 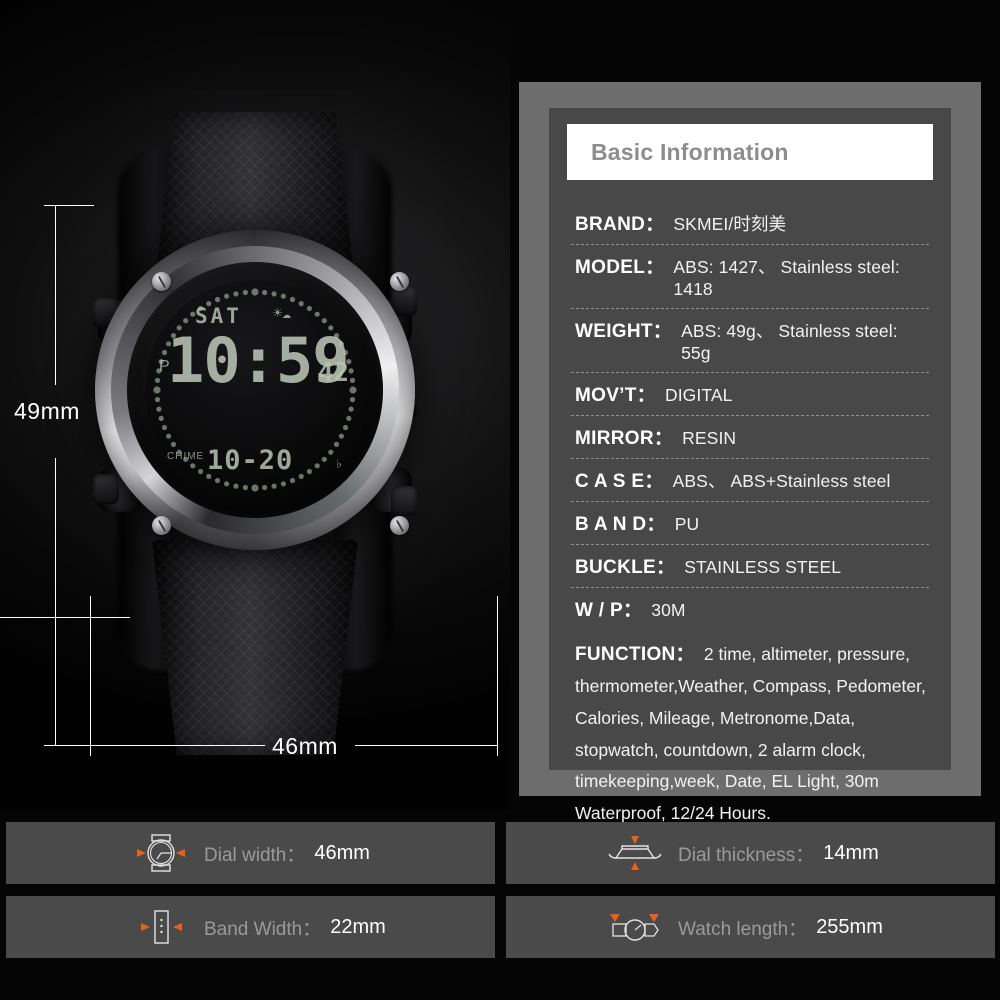 What do you see at coordinates (786, 278) in the screenshot?
I see `spec-value: ABS: 1427、 Stainless steel: 1418` at bounding box center [786, 278].